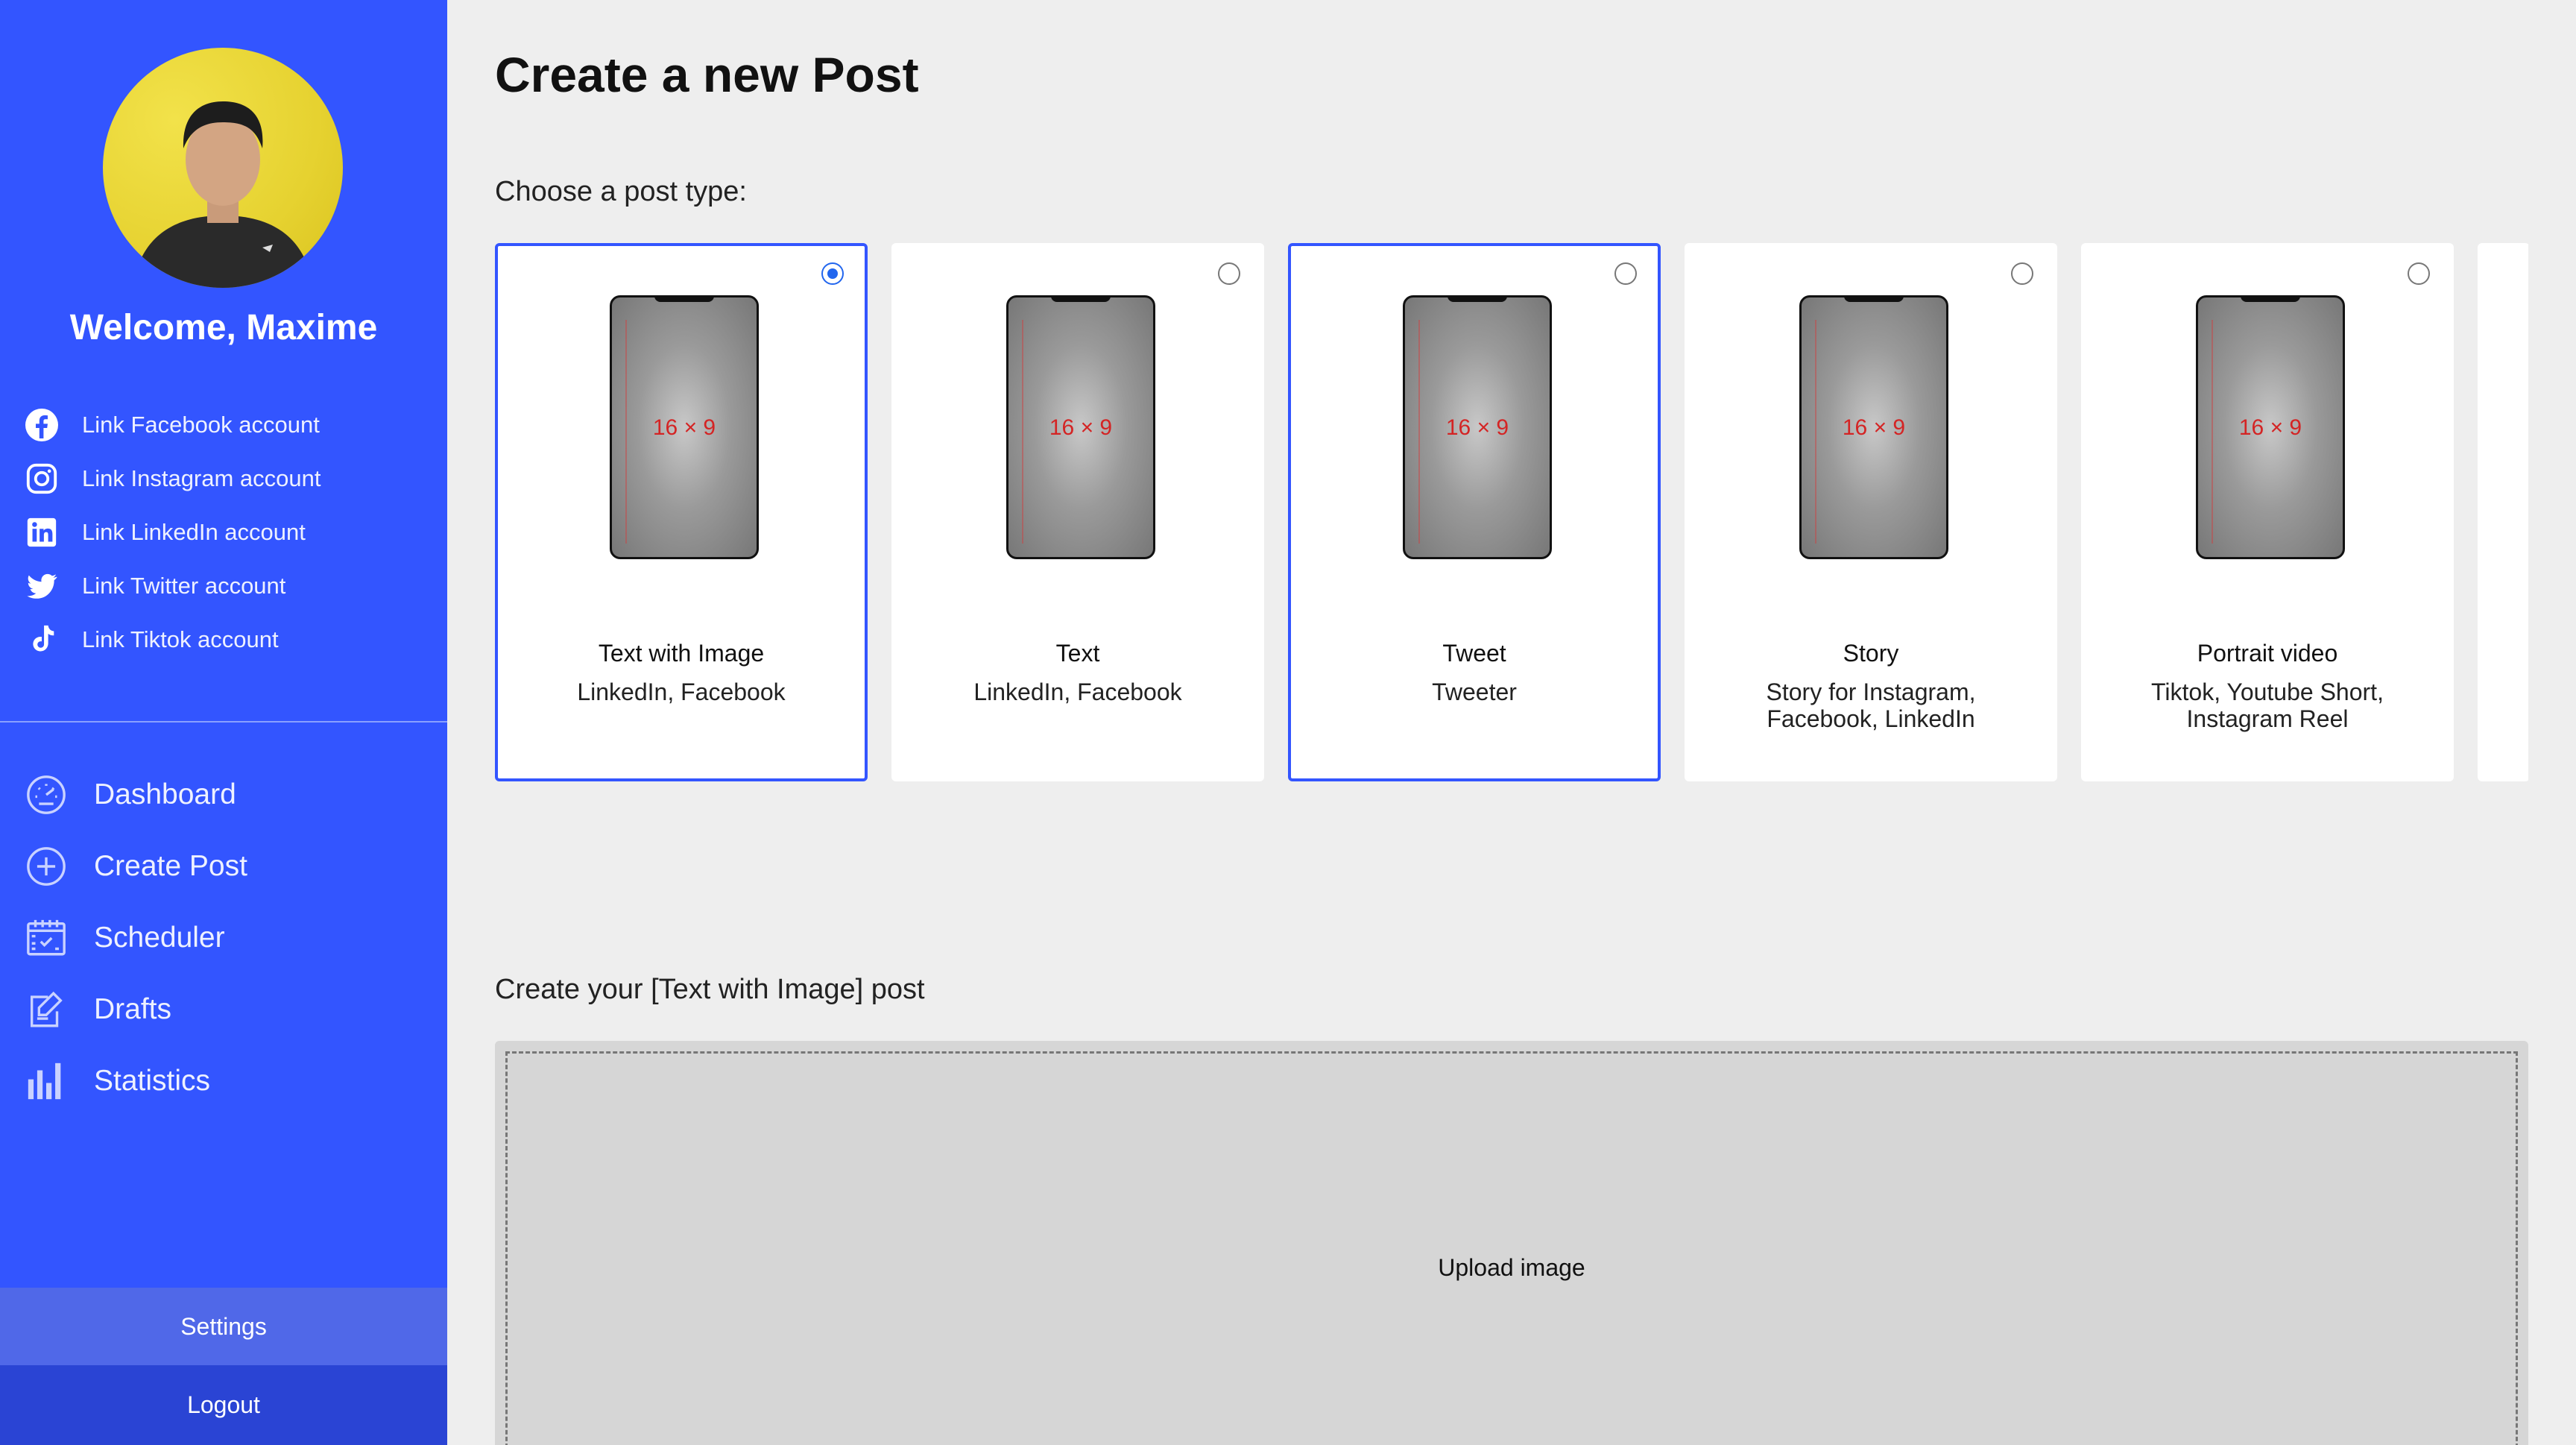 The width and height of the screenshot is (2576, 1445). I want to click on post-type-card-tweet: 16 × 9 Tweet Tweeter, so click(1474, 512).